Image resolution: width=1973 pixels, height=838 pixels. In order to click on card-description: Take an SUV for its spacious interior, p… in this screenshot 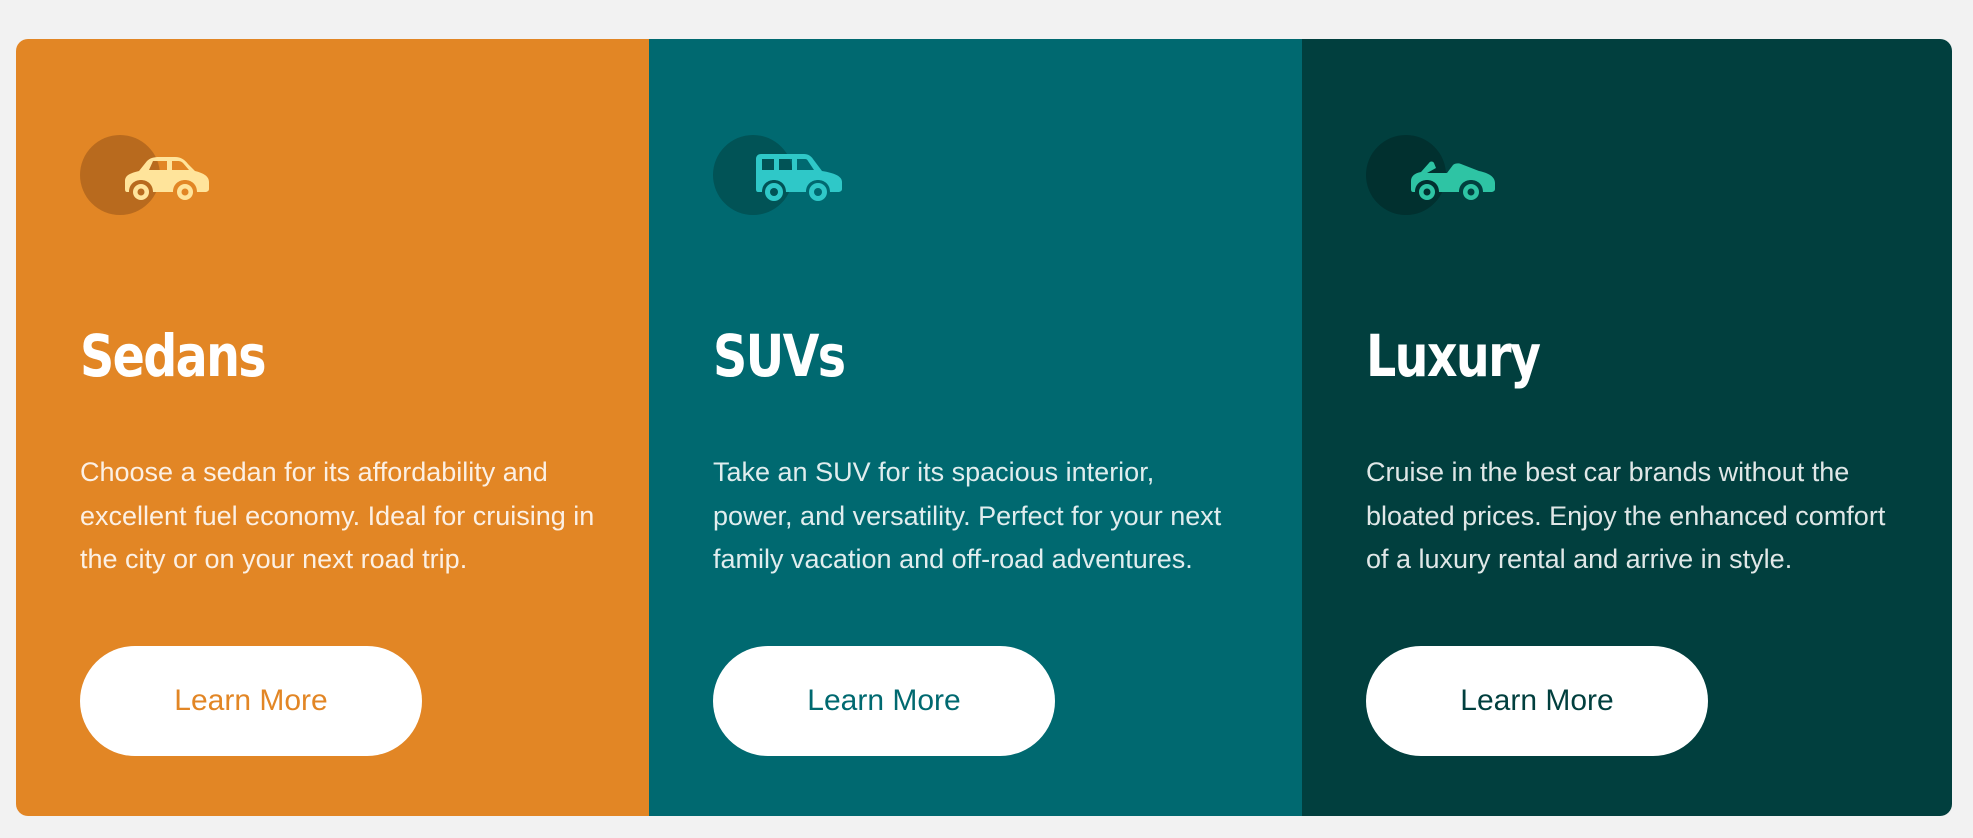, I will do `click(967, 515)`.